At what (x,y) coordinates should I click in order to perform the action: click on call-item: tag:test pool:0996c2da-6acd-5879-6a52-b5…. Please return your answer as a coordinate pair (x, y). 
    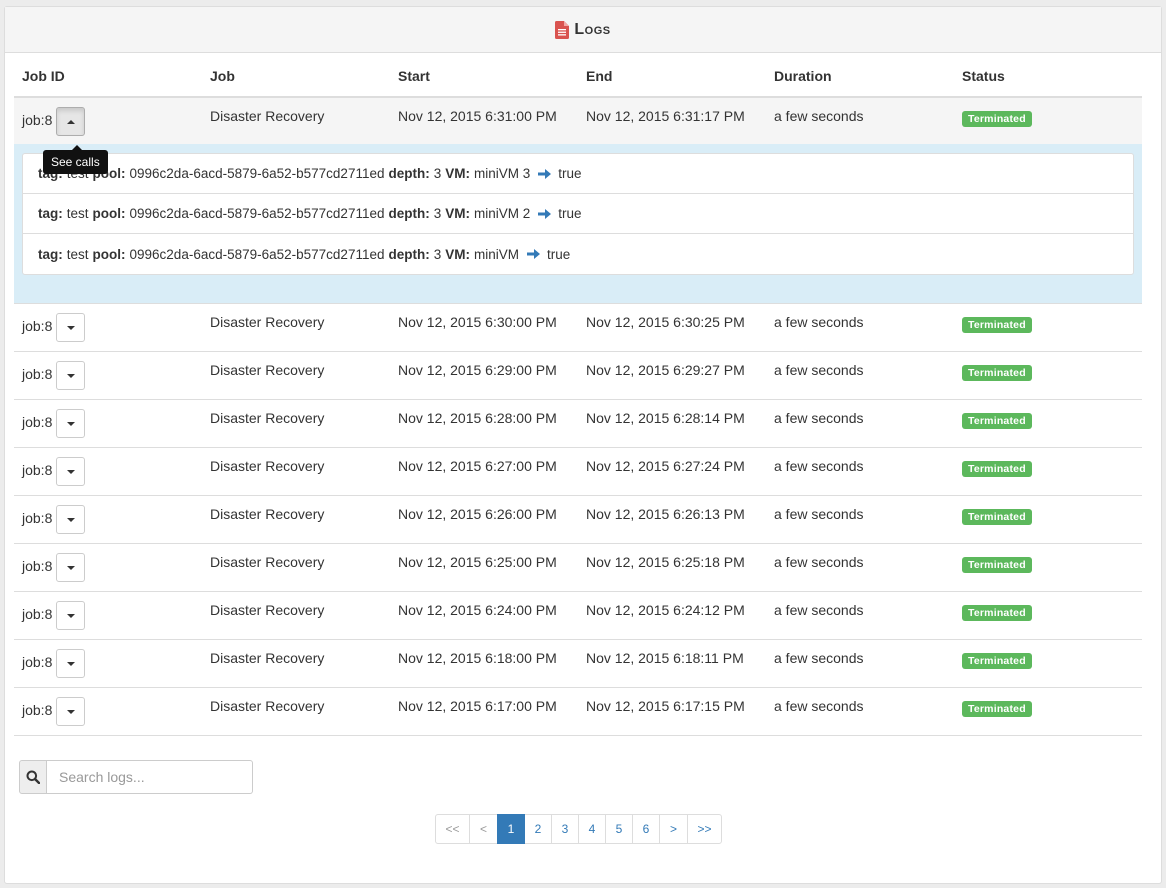
    Looking at the image, I should click on (578, 174).